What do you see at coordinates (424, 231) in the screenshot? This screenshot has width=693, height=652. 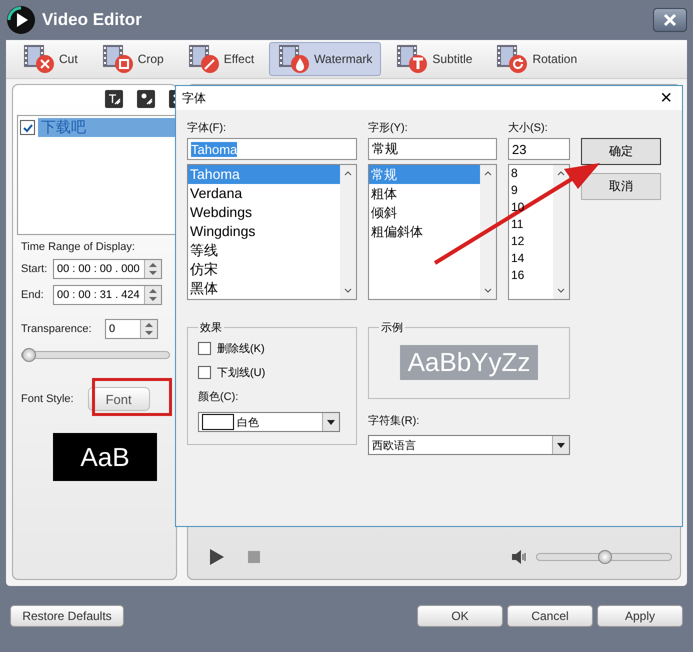 I see `list-item: 粗偏斜体` at bounding box center [424, 231].